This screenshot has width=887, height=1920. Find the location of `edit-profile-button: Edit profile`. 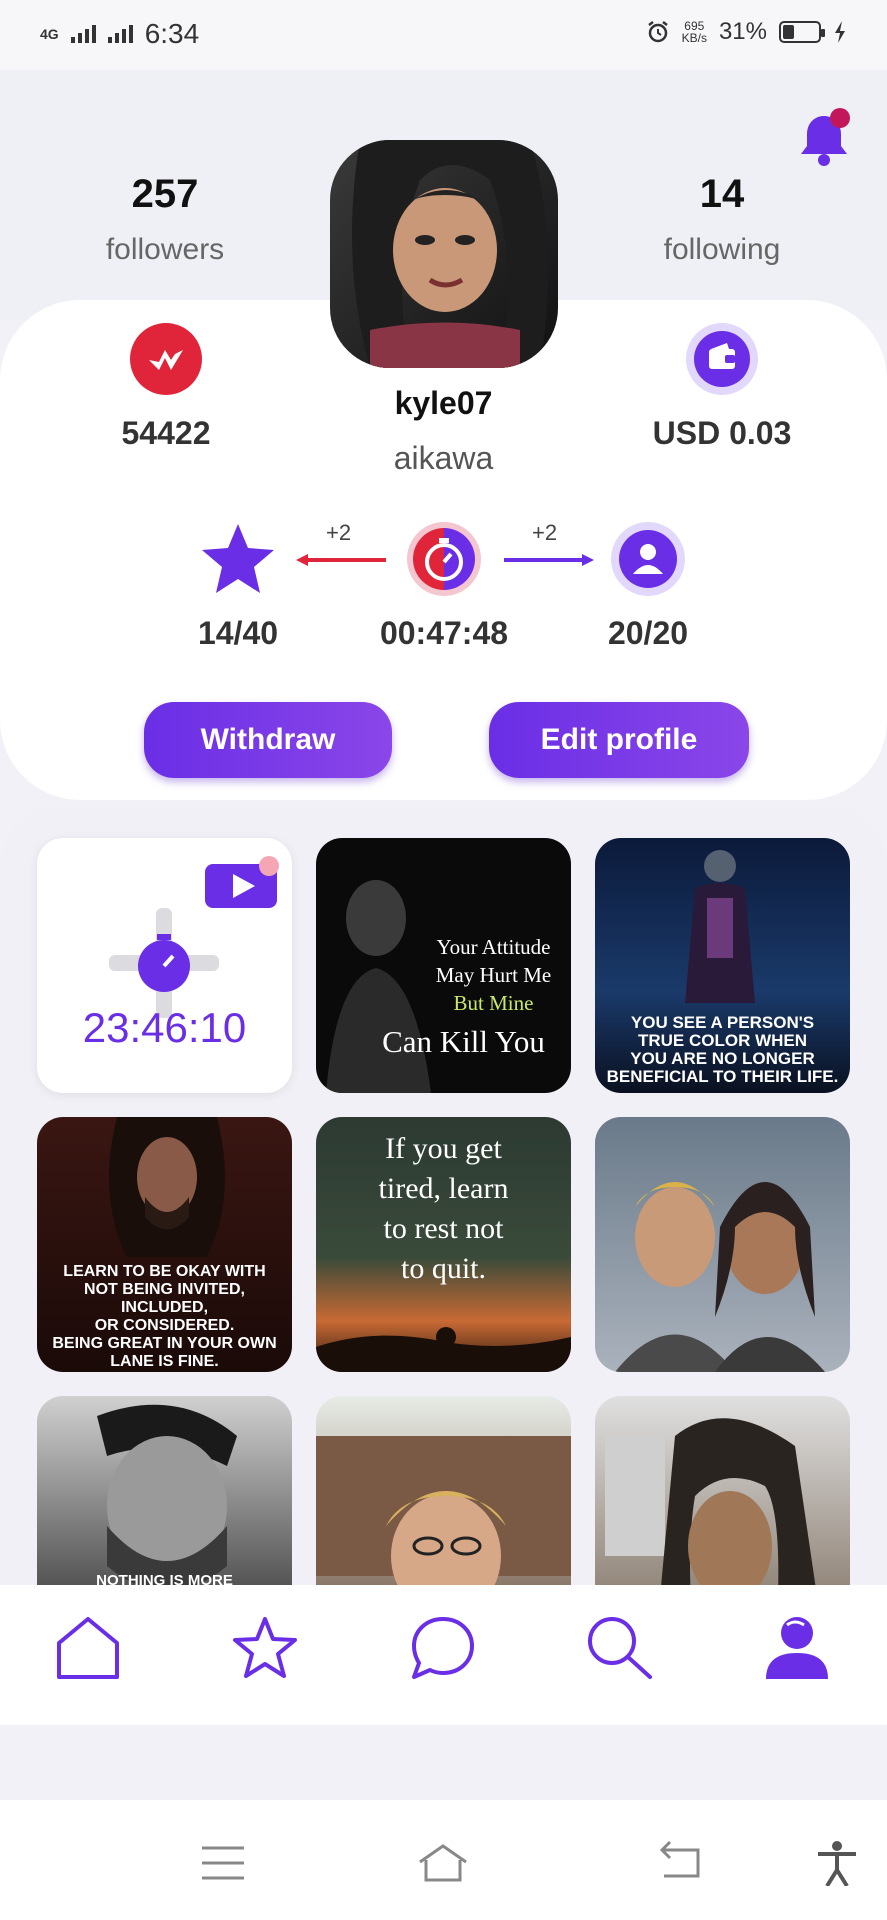

edit-profile-button: Edit profile is located at coordinates (619, 740).